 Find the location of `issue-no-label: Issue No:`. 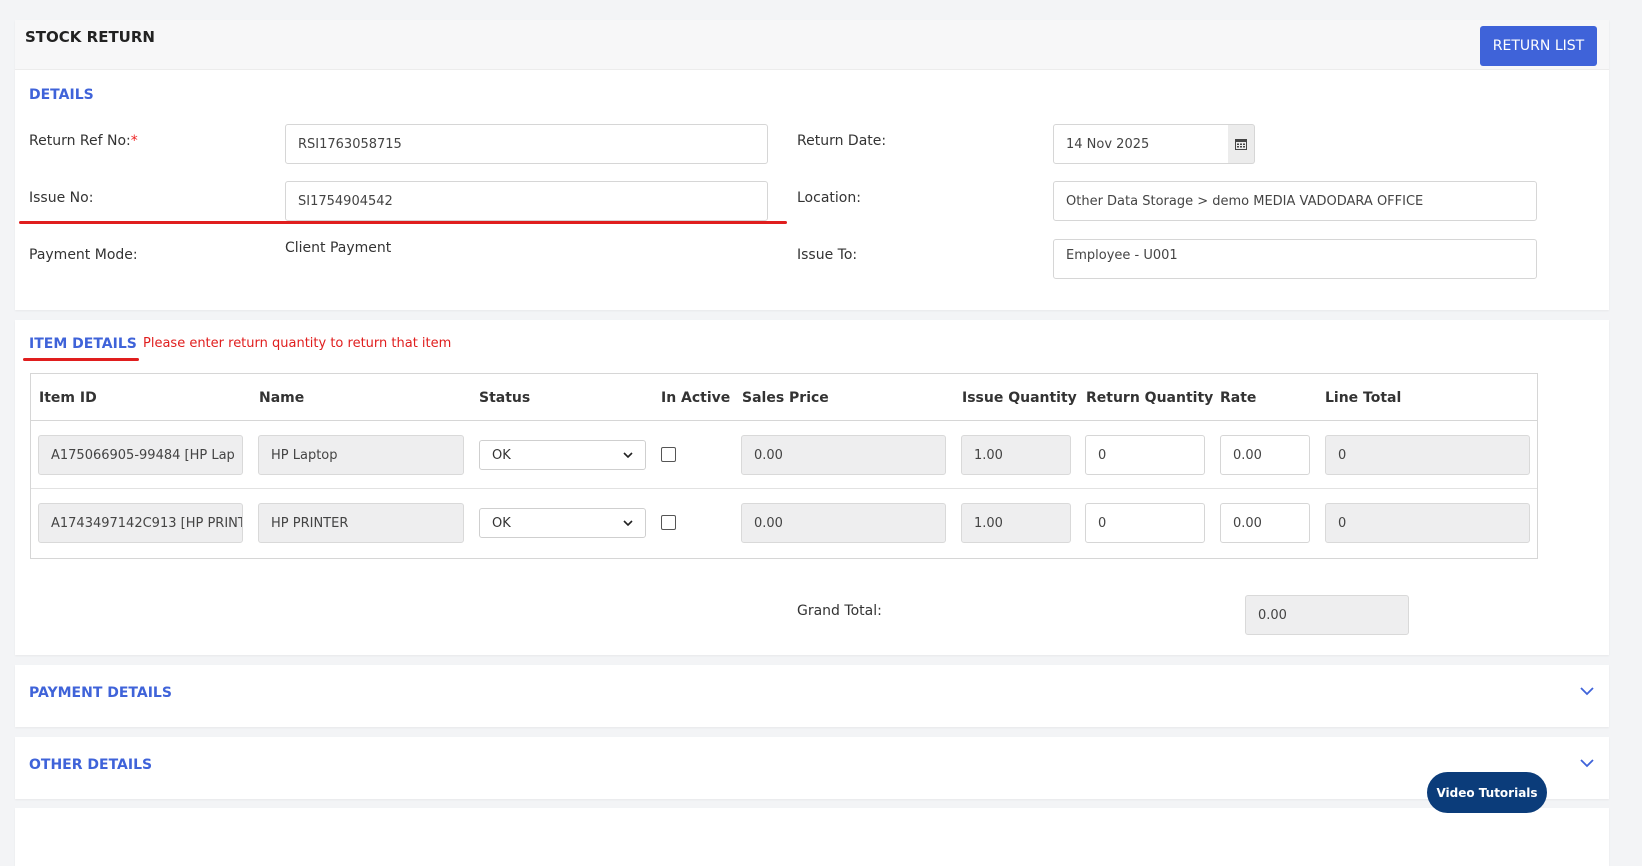

issue-no-label: Issue No: is located at coordinates (61, 198).